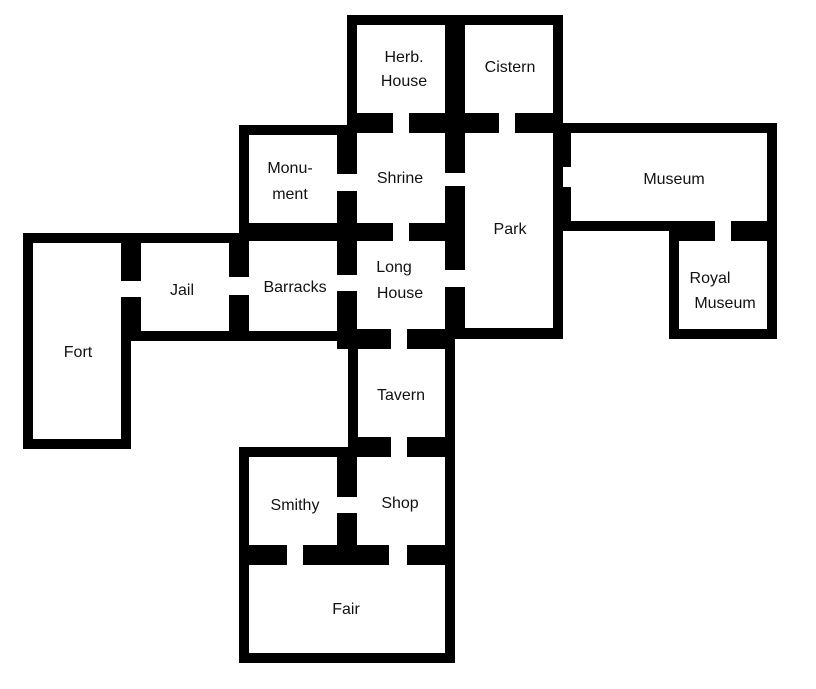 This screenshot has height=689, width=816. What do you see at coordinates (400, 178) in the screenshot?
I see `room-shrine: Shrine` at bounding box center [400, 178].